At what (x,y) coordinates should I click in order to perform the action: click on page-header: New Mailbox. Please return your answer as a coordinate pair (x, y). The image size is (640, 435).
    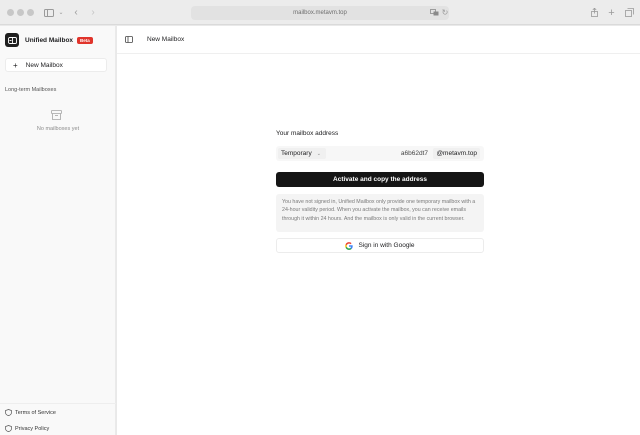
    Looking at the image, I should click on (378, 40).